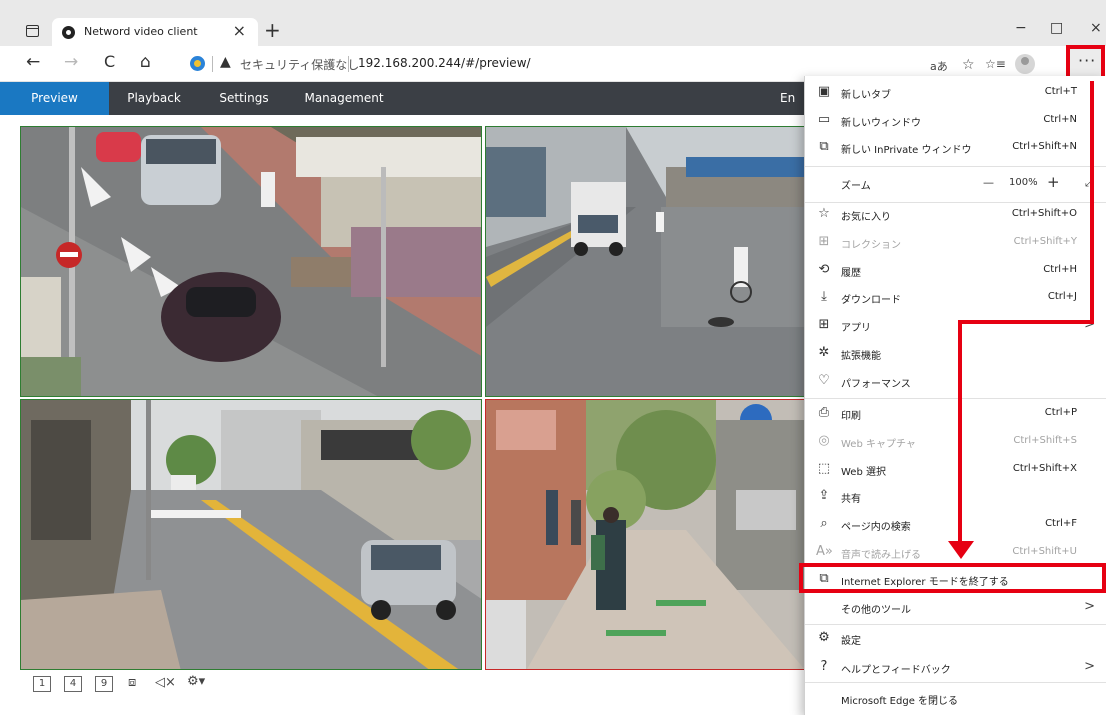 The height and width of the screenshot is (715, 1106). Describe the element at coordinates (42, 684) in the screenshot. I see `layout-1-button: 1` at that location.